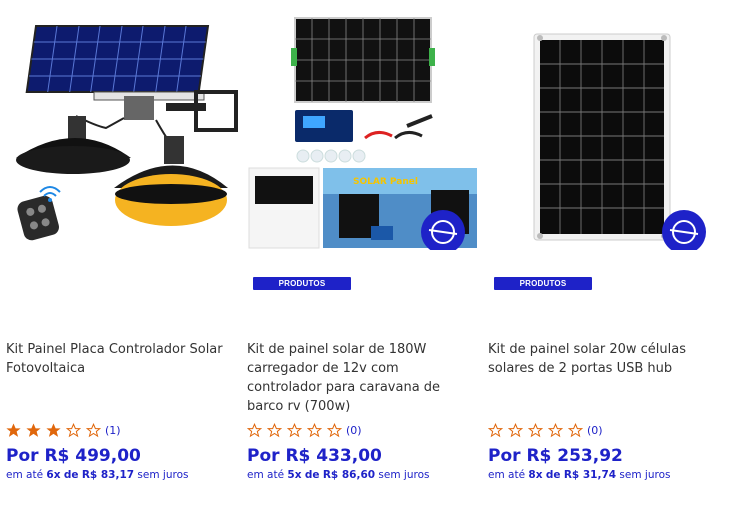  I want to click on product-price: Por R$ 253,92, so click(555, 456).